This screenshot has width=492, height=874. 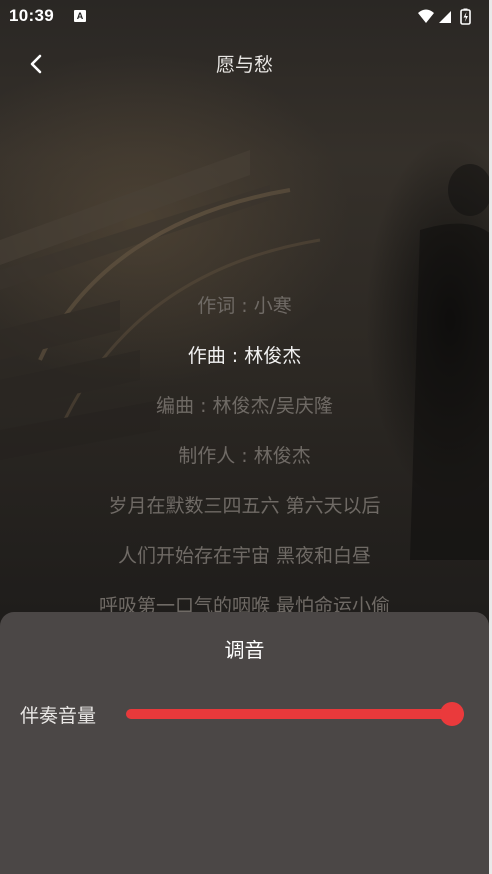 I want to click on wifi-icon, so click(x=426, y=16).